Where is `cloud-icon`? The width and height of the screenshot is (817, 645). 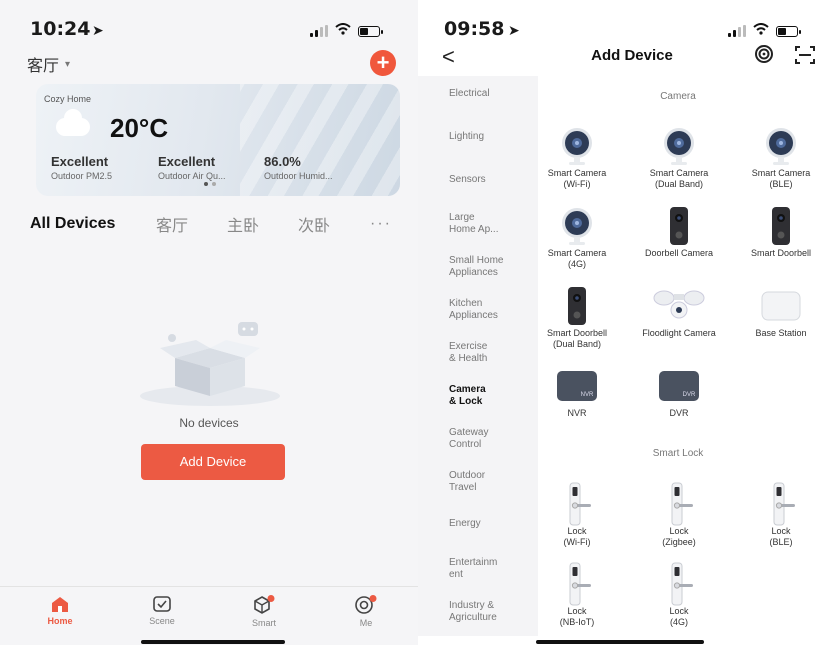
cloud-icon is located at coordinates (73, 122).